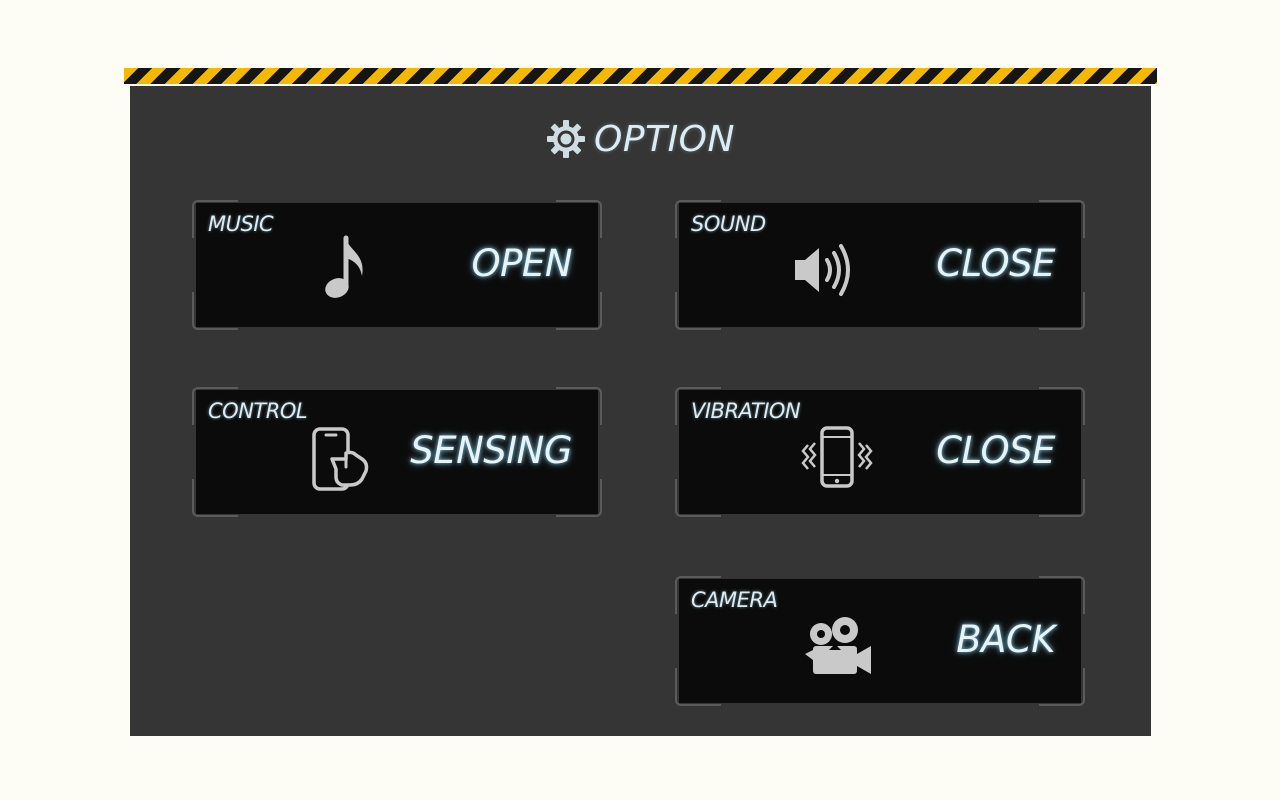  I want to click on vibration-label: VIBRATION, so click(746, 411).